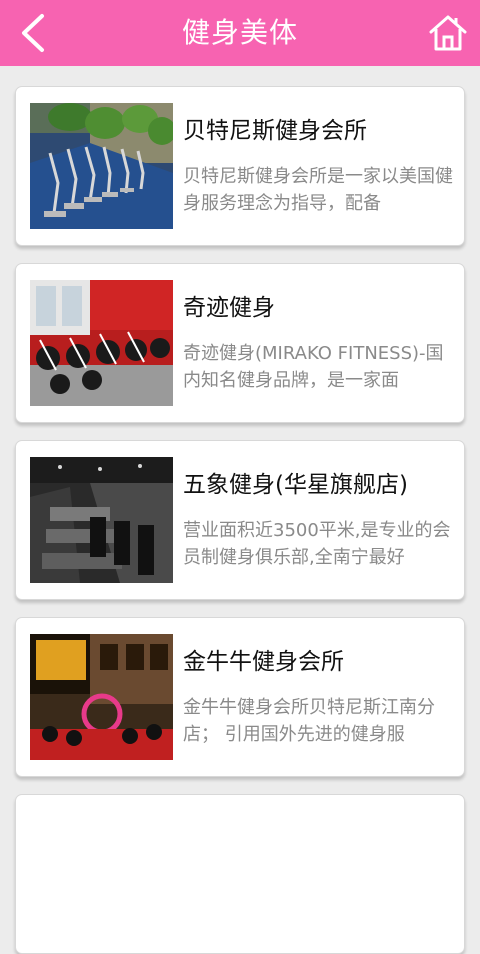 This screenshot has height=954, width=480. What do you see at coordinates (295, 485) in the screenshot?
I see `item-title: 五象健身(华星旗舰店)` at bounding box center [295, 485].